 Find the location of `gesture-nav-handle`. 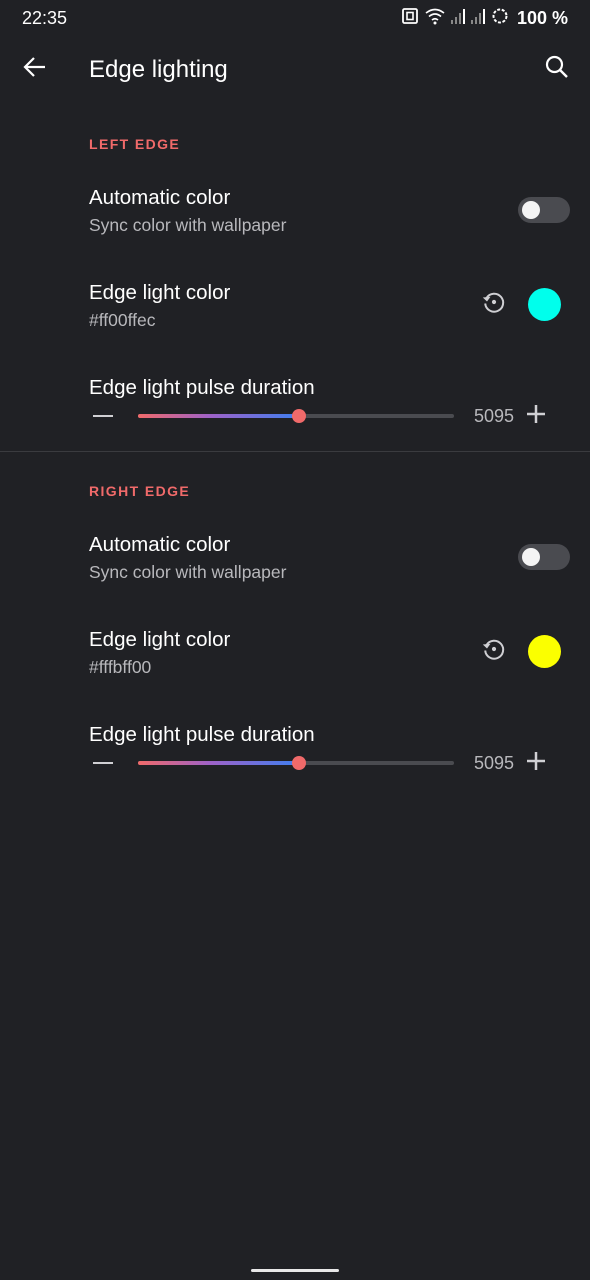

gesture-nav-handle is located at coordinates (295, 1270).